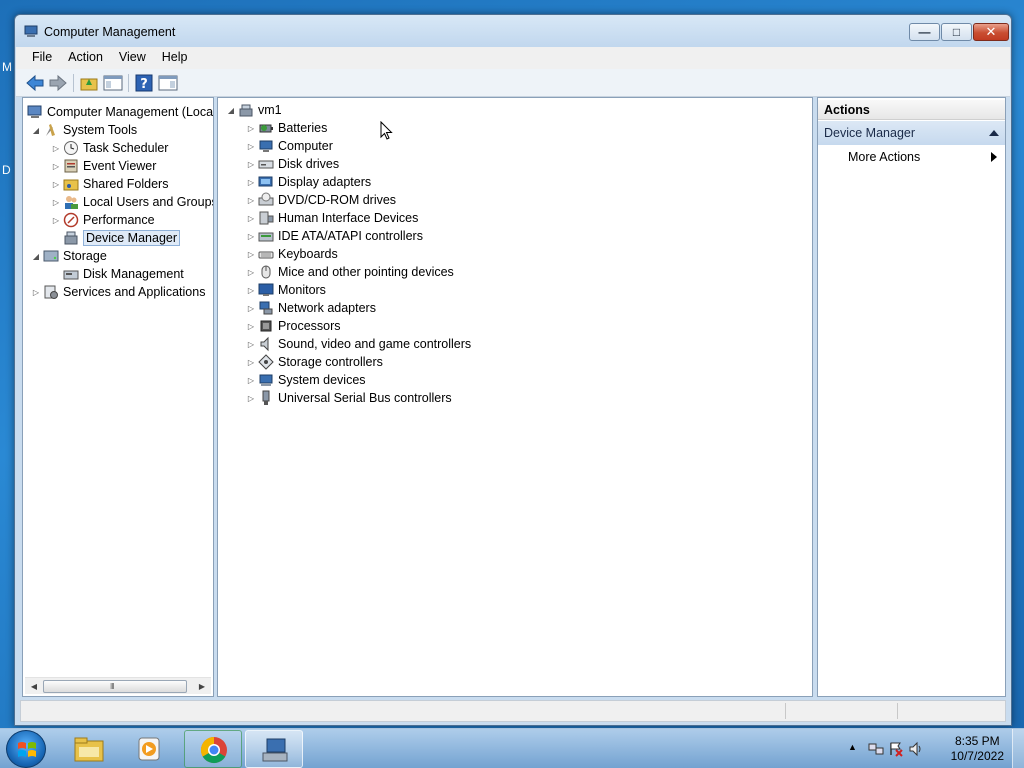  Describe the element at coordinates (113, 83) in the screenshot. I see `show-hide-console-tree-button` at that location.